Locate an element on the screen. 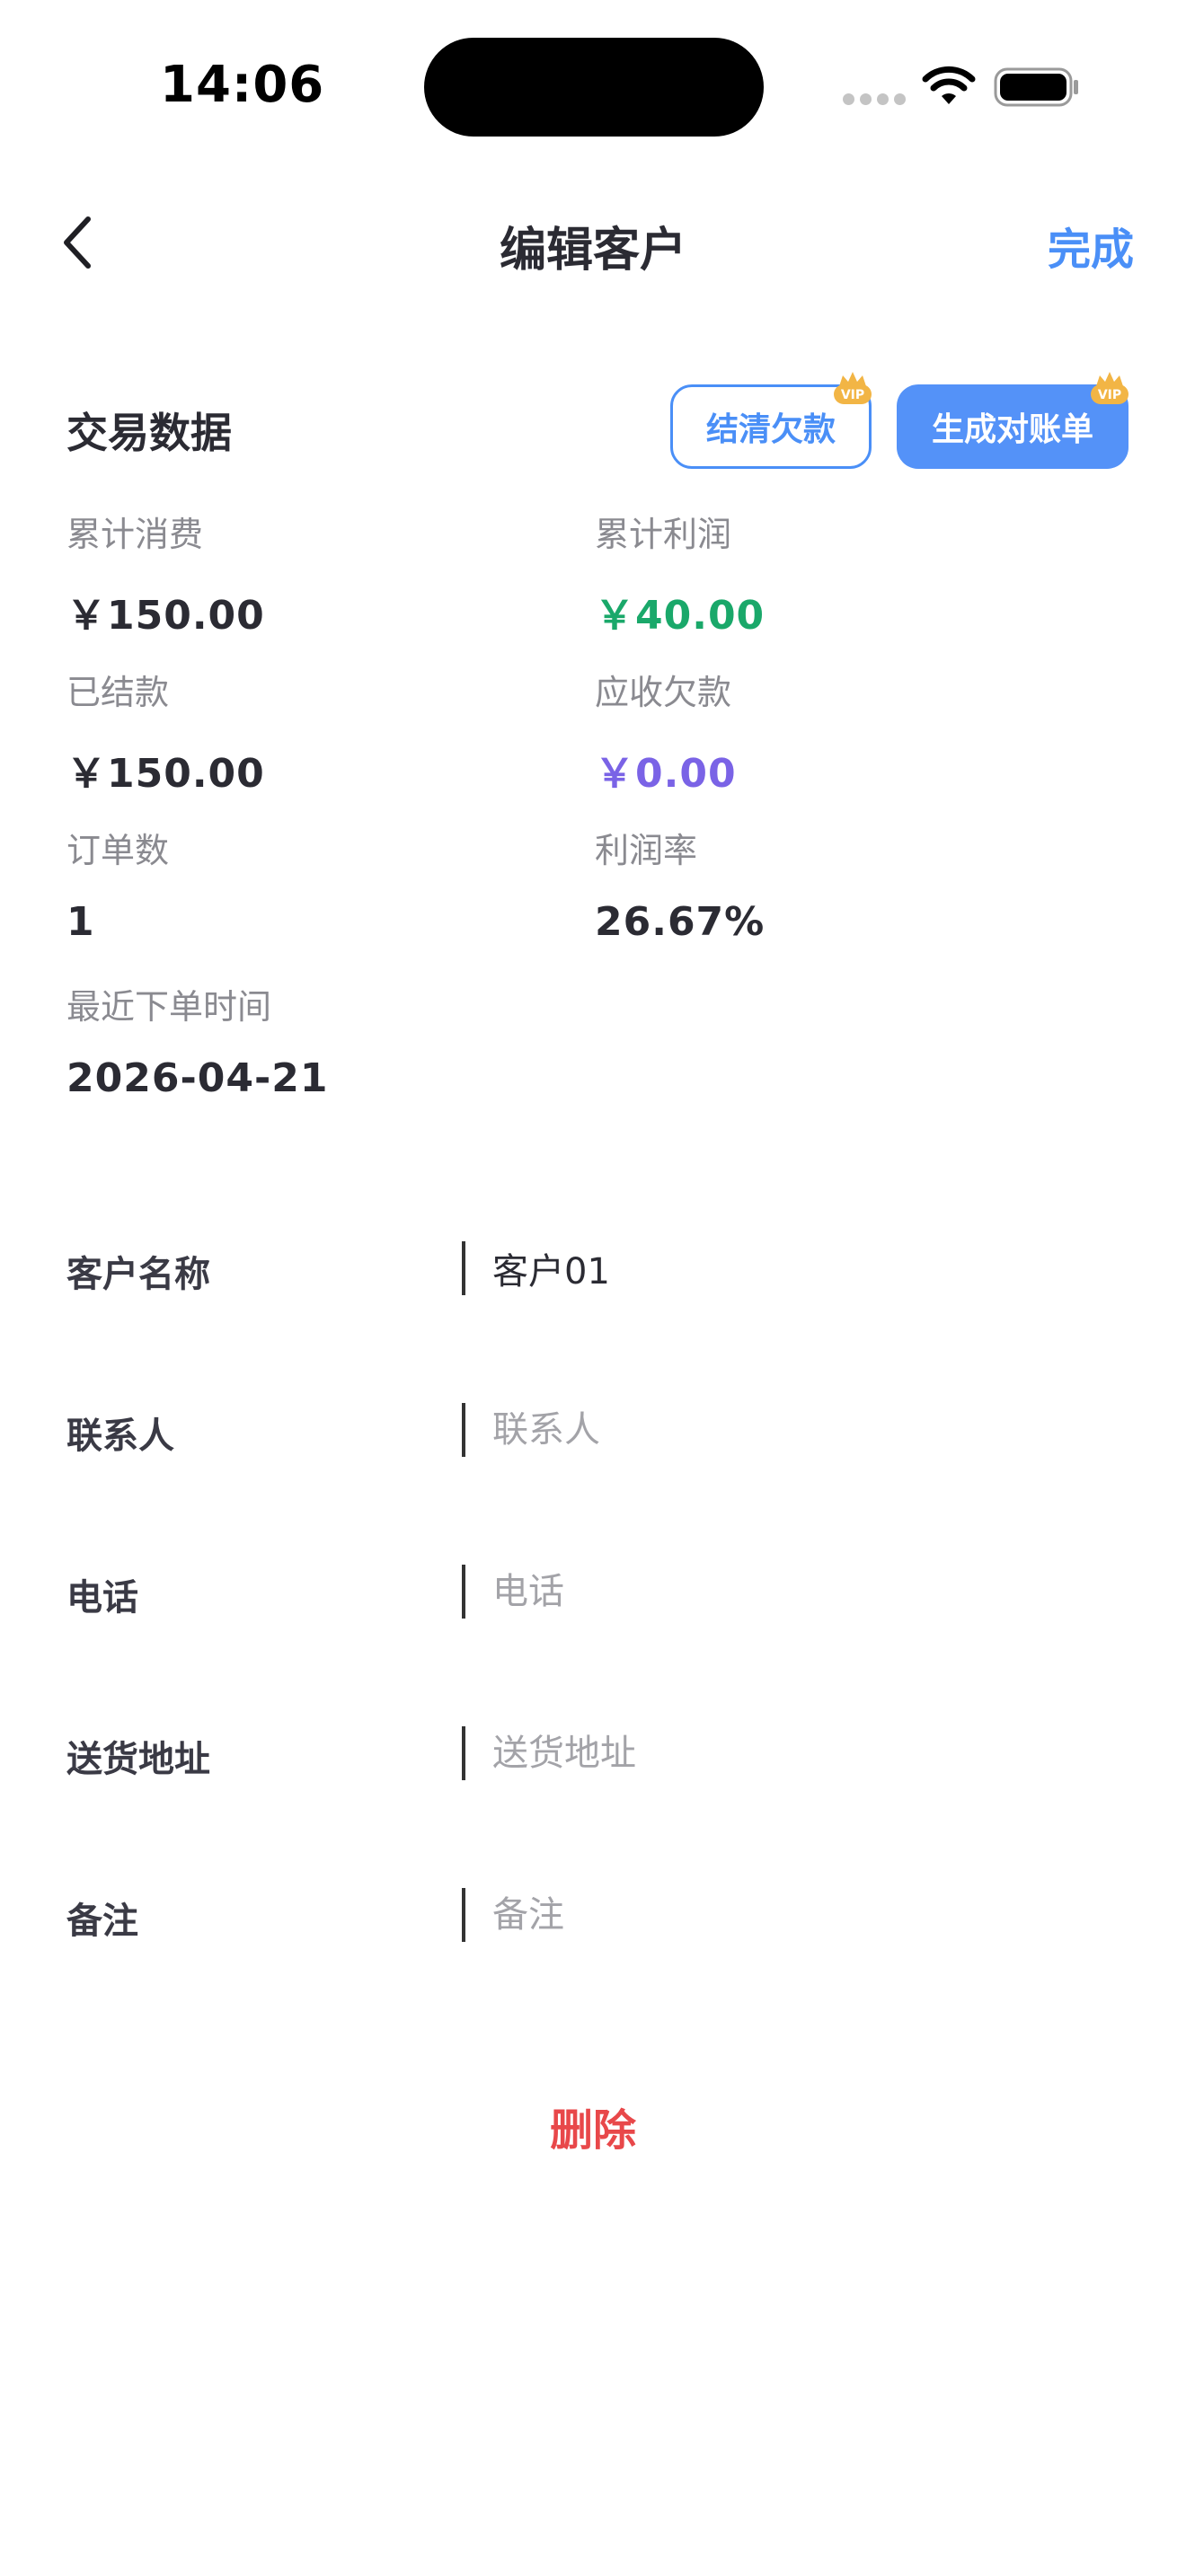 The image size is (1186, 2576). wifi-icon is located at coordinates (949, 85).